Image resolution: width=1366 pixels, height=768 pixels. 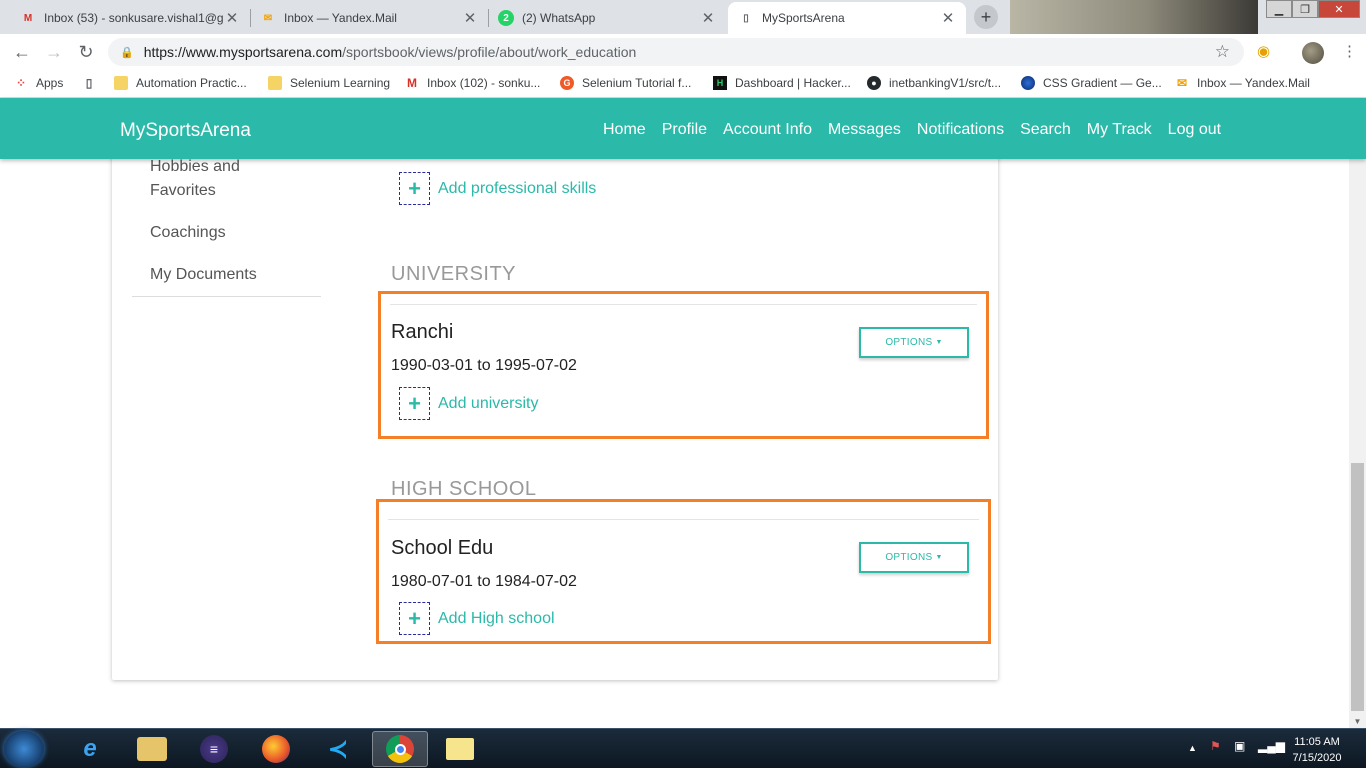 I want to click on nav-my-track: My Track, so click(x=1119, y=130).